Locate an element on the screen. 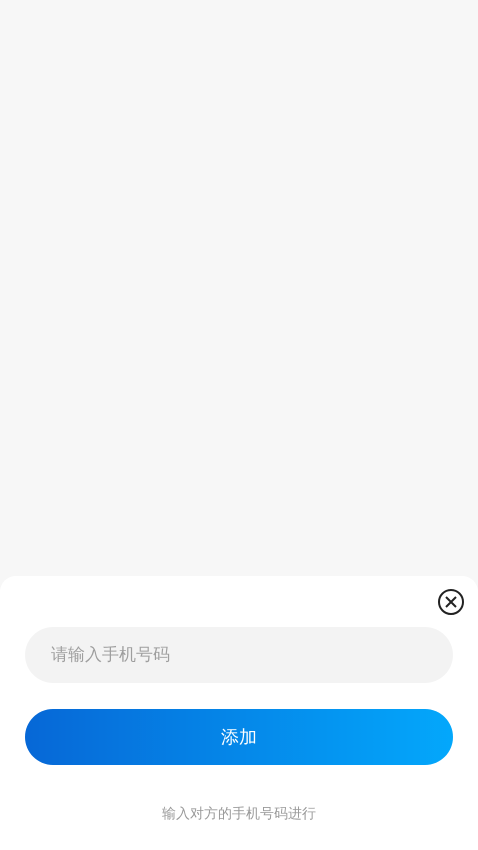 The image size is (478, 850). close-icon is located at coordinates (451, 602).